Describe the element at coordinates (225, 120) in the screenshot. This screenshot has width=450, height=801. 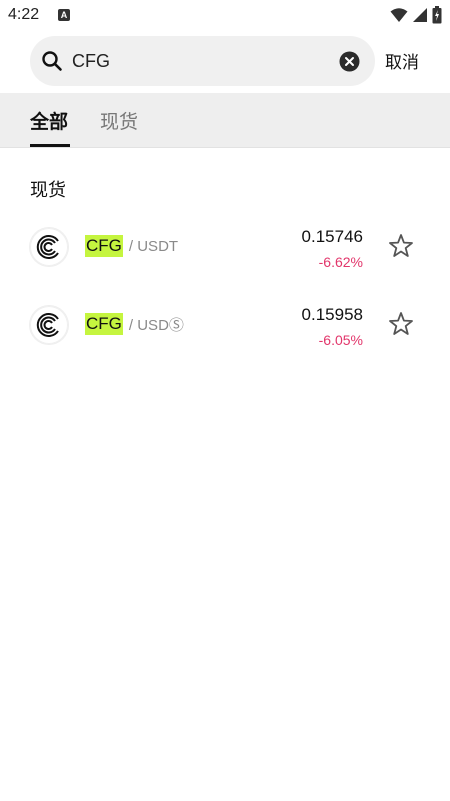
I see `tab-bar: 全部 现货` at that location.